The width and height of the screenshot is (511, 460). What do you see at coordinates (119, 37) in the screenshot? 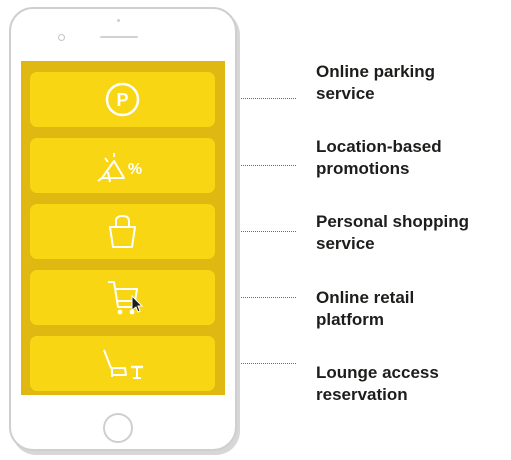
I see `phone-speaker` at bounding box center [119, 37].